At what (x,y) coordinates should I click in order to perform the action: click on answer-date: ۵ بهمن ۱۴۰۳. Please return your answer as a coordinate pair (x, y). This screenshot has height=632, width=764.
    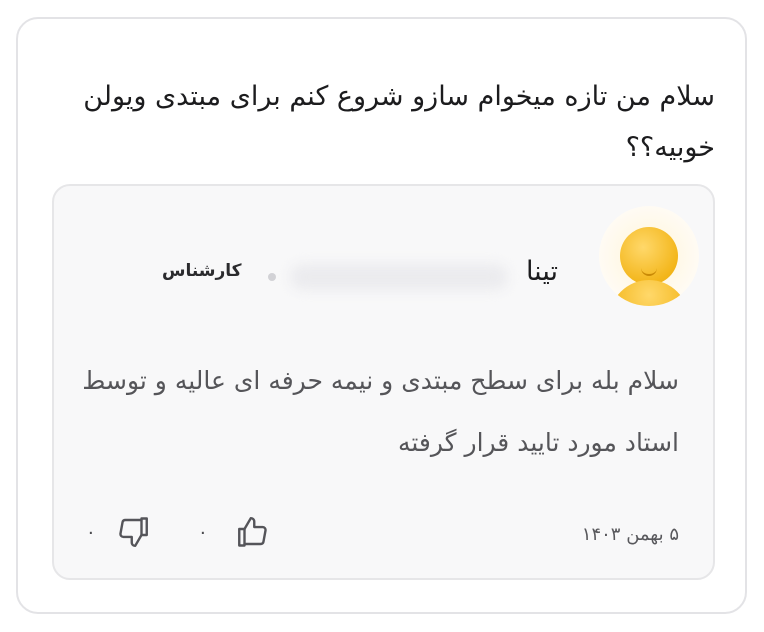
    Looking at the image, I should click on (630, 534).